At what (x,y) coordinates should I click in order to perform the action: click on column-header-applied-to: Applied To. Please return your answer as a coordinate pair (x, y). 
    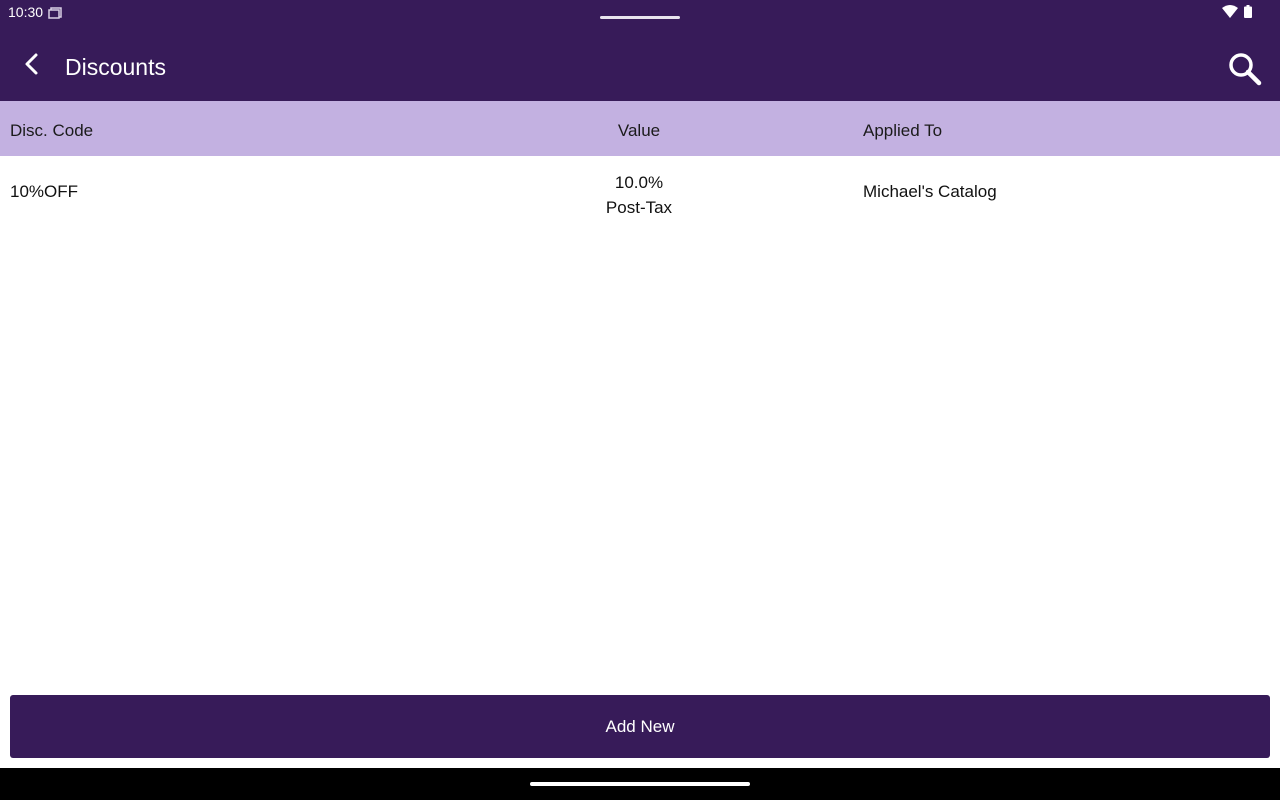
    Looking at the image, I should click on (903, 130).